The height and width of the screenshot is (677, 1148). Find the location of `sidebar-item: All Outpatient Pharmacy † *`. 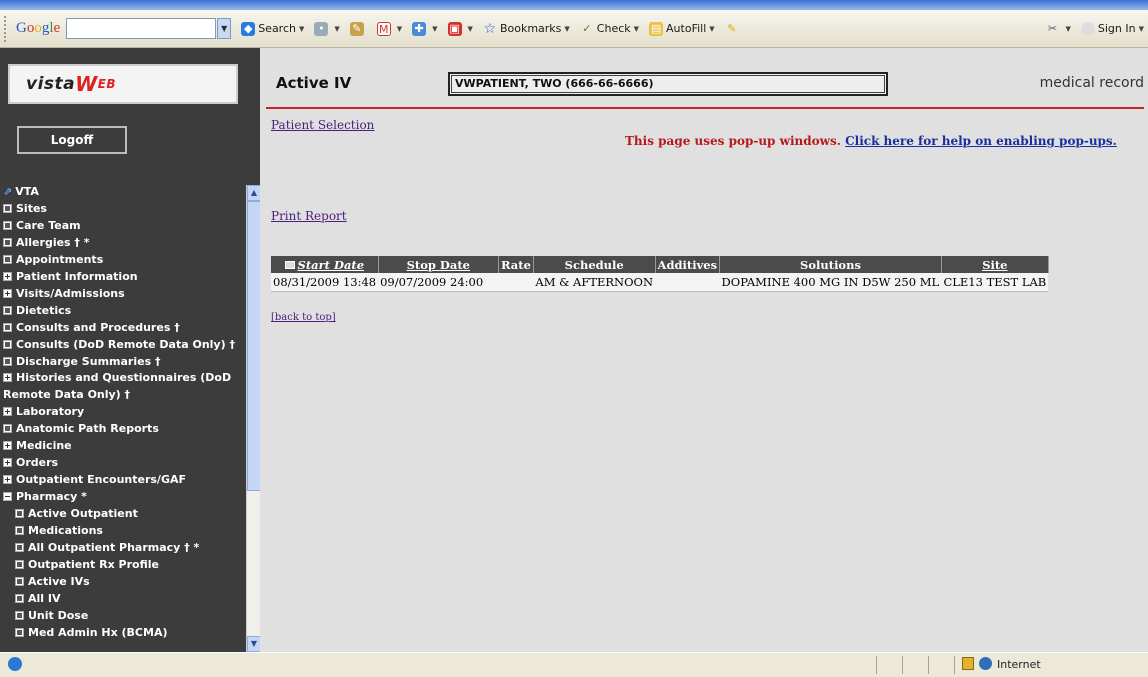

sidebar-item: All Outpatient Pharmacy † * is located at coordinates (123, 548).